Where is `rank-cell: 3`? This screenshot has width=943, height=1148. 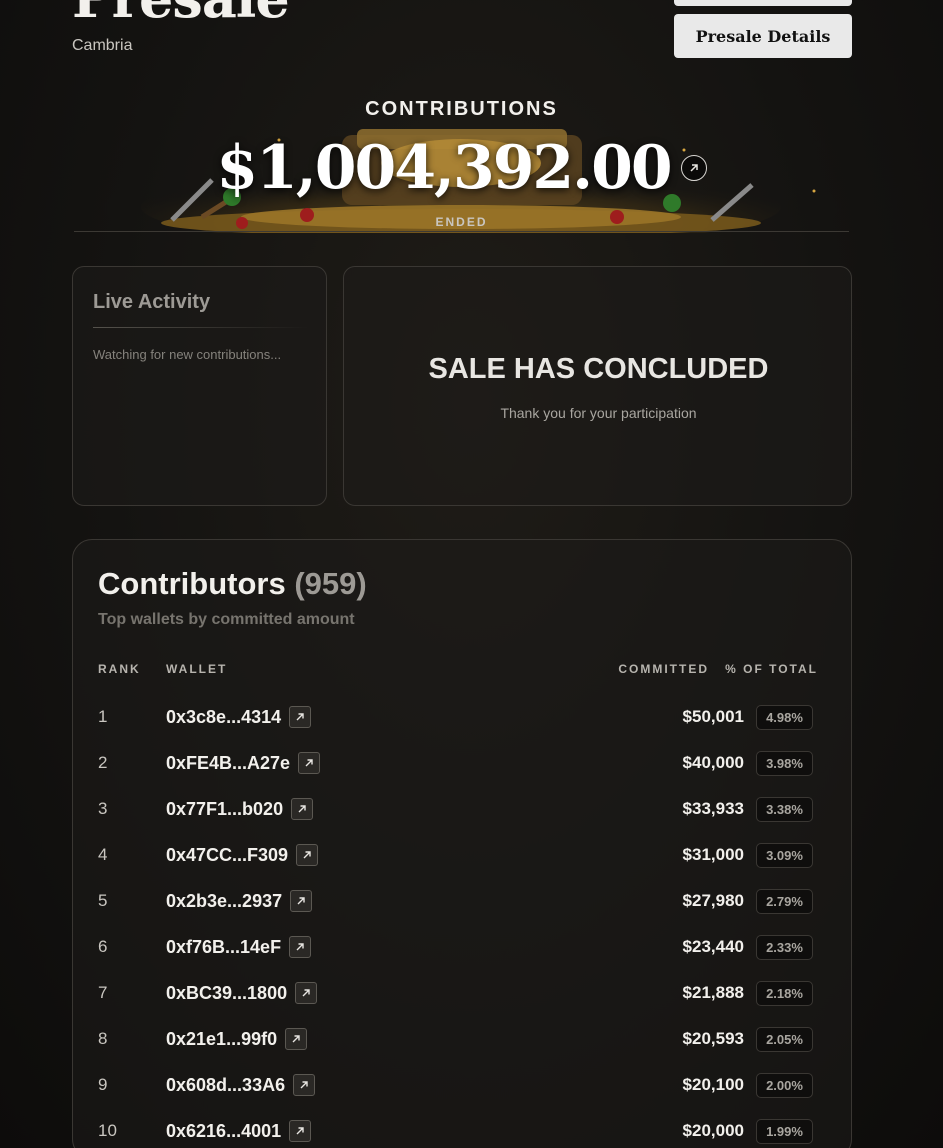
rank-cell: 3 is located at coordinates (103, 808).